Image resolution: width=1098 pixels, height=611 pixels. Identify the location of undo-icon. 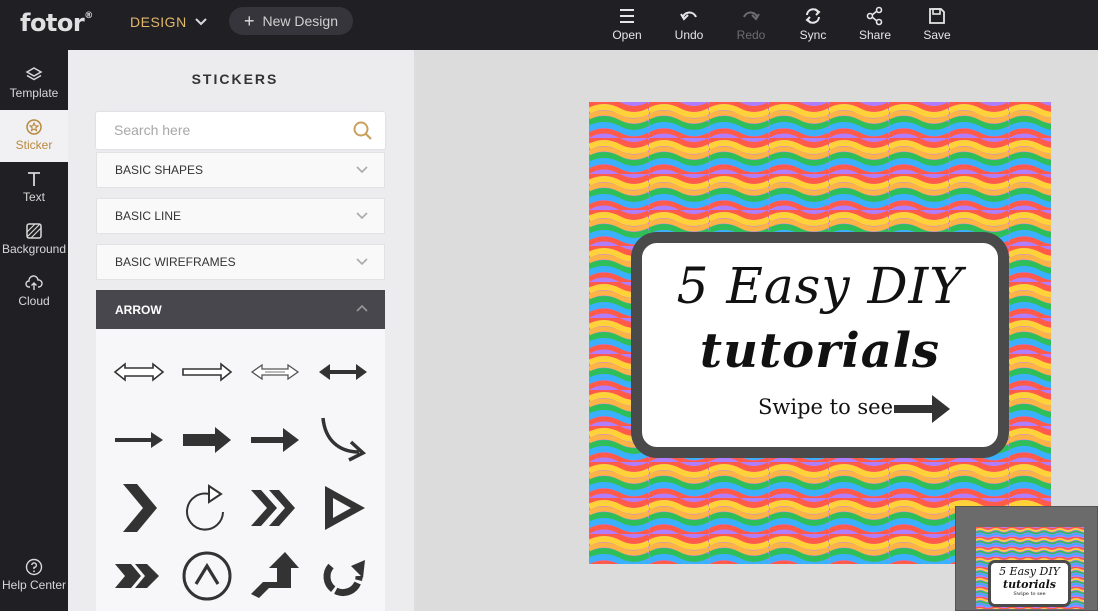
(688, 16).